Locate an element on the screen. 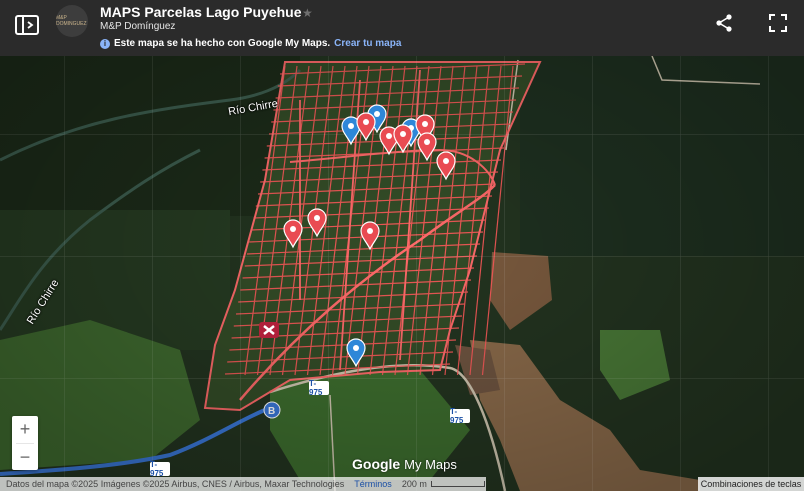  zoom-out-button: − is located at coordinates (25, 457).